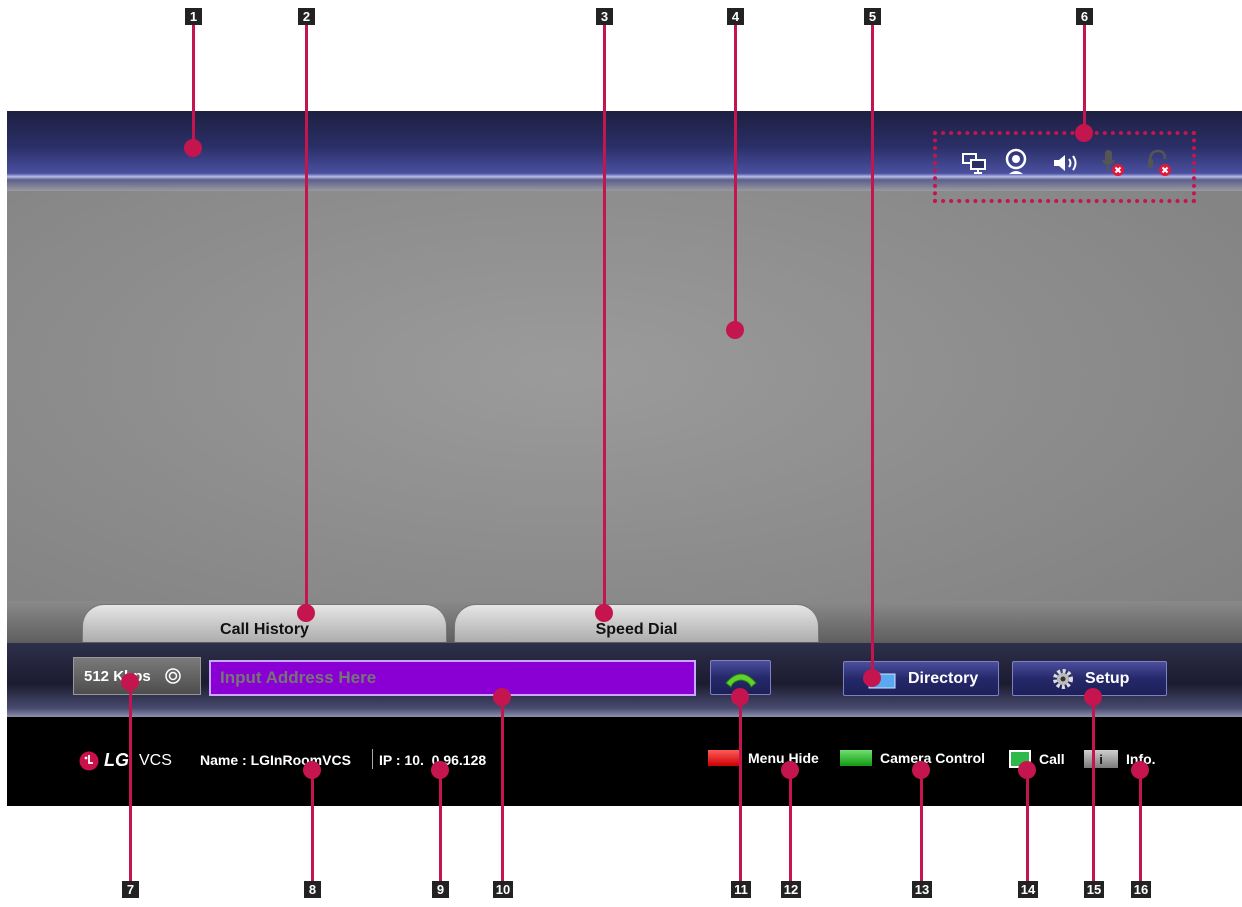 The height and width of the screenshot is (907, 1242). What do you see at coordinates (763, 758) in the screenshot?
I see `hint-menu-hide: Menu Hide` at bounding box center [763, 758].